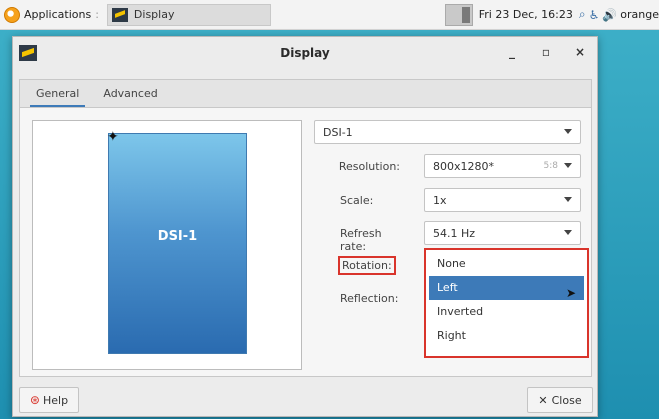  Describe the element at coordinates (57, 97) in the screenshot. I see `tab-general: General` at that location.